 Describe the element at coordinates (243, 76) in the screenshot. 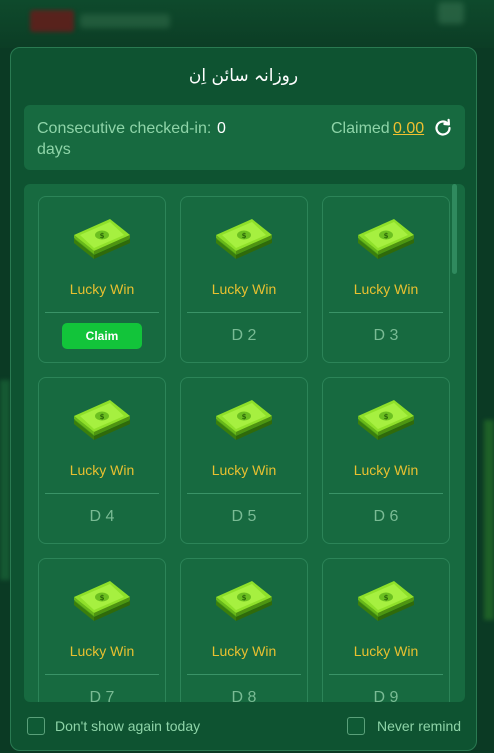

I see `modal-title: روزانہ سائن اِن` at that location.